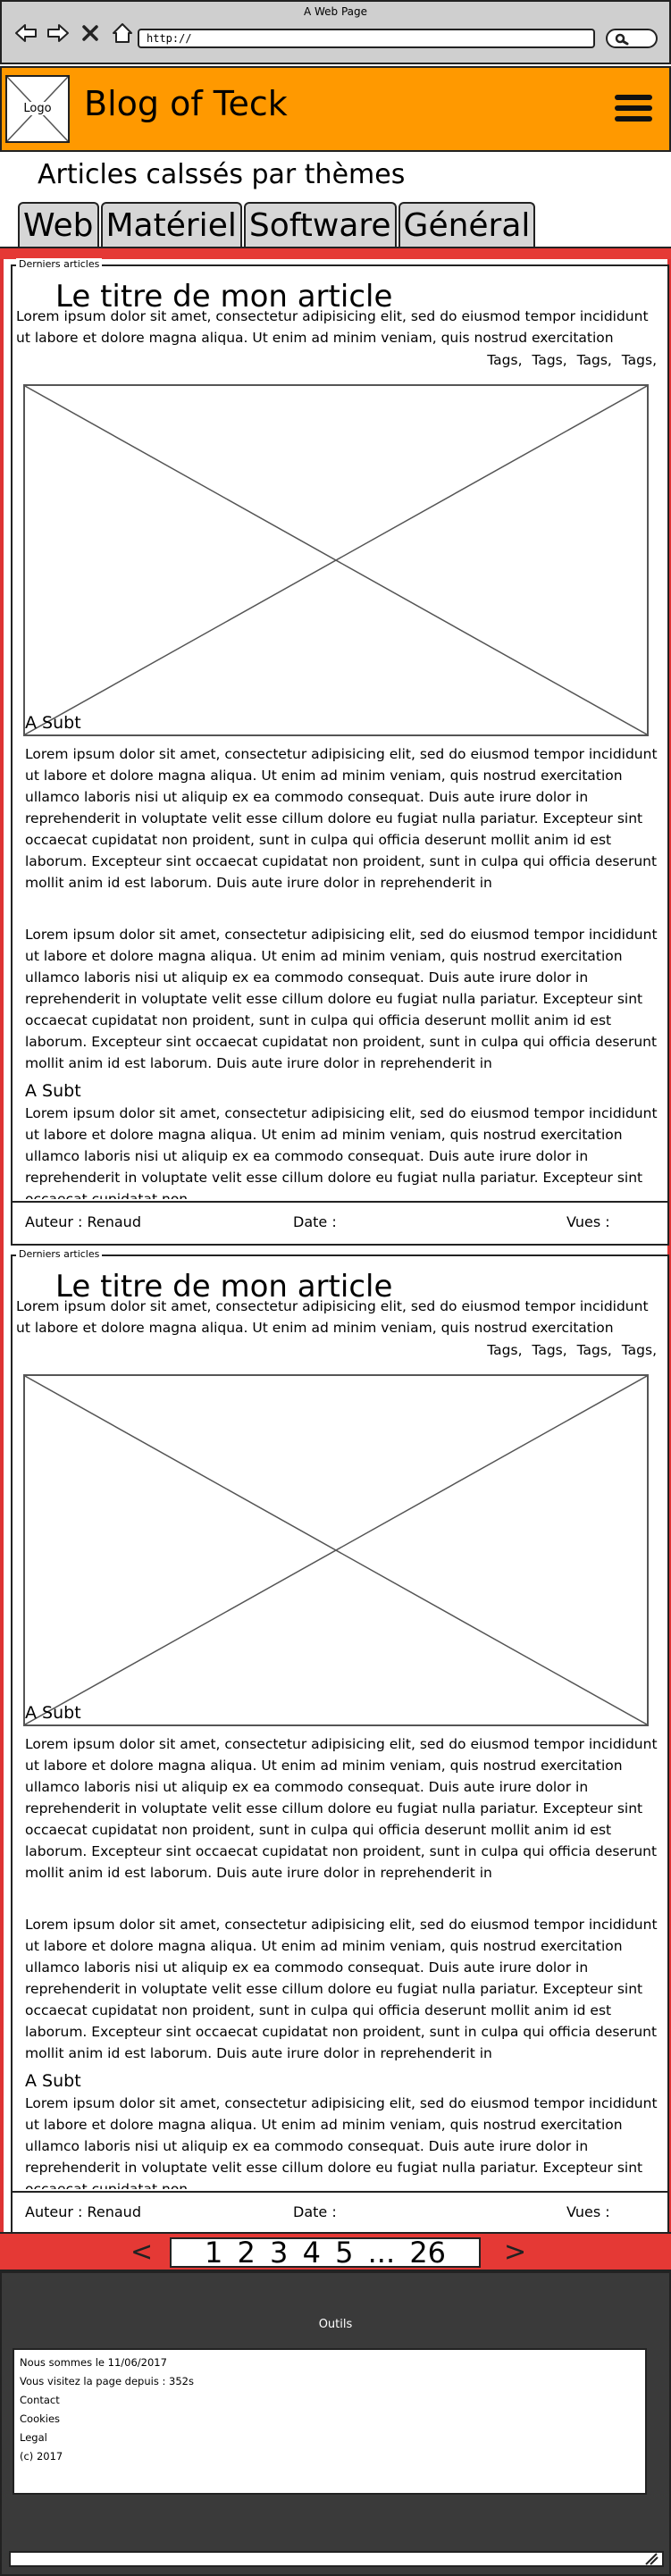 This screenshot has width=671, height=2576. What do you see at coordinates (336, 2559) in the screenshot?
I see `window-status-bar` at bounding box center [336, 2559].